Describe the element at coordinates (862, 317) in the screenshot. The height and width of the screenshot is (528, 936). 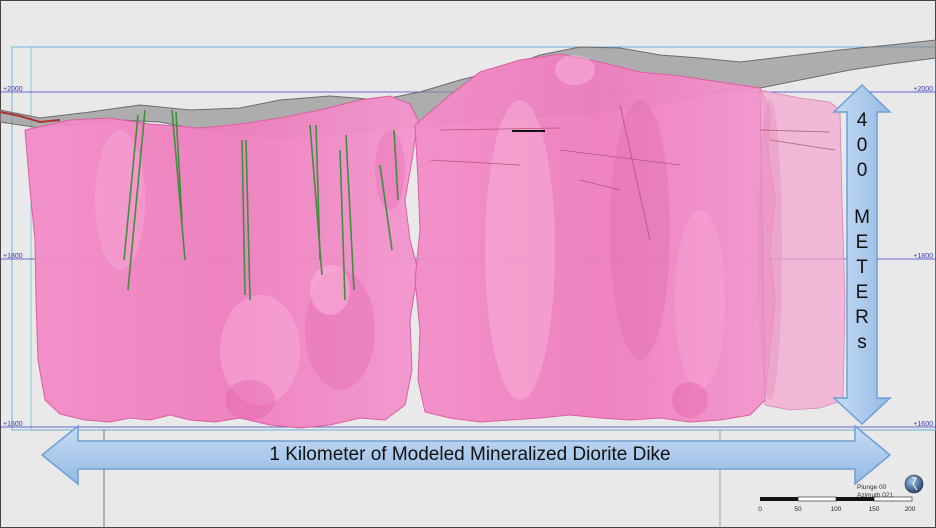
I see `vertical-label-char: R` at that location.